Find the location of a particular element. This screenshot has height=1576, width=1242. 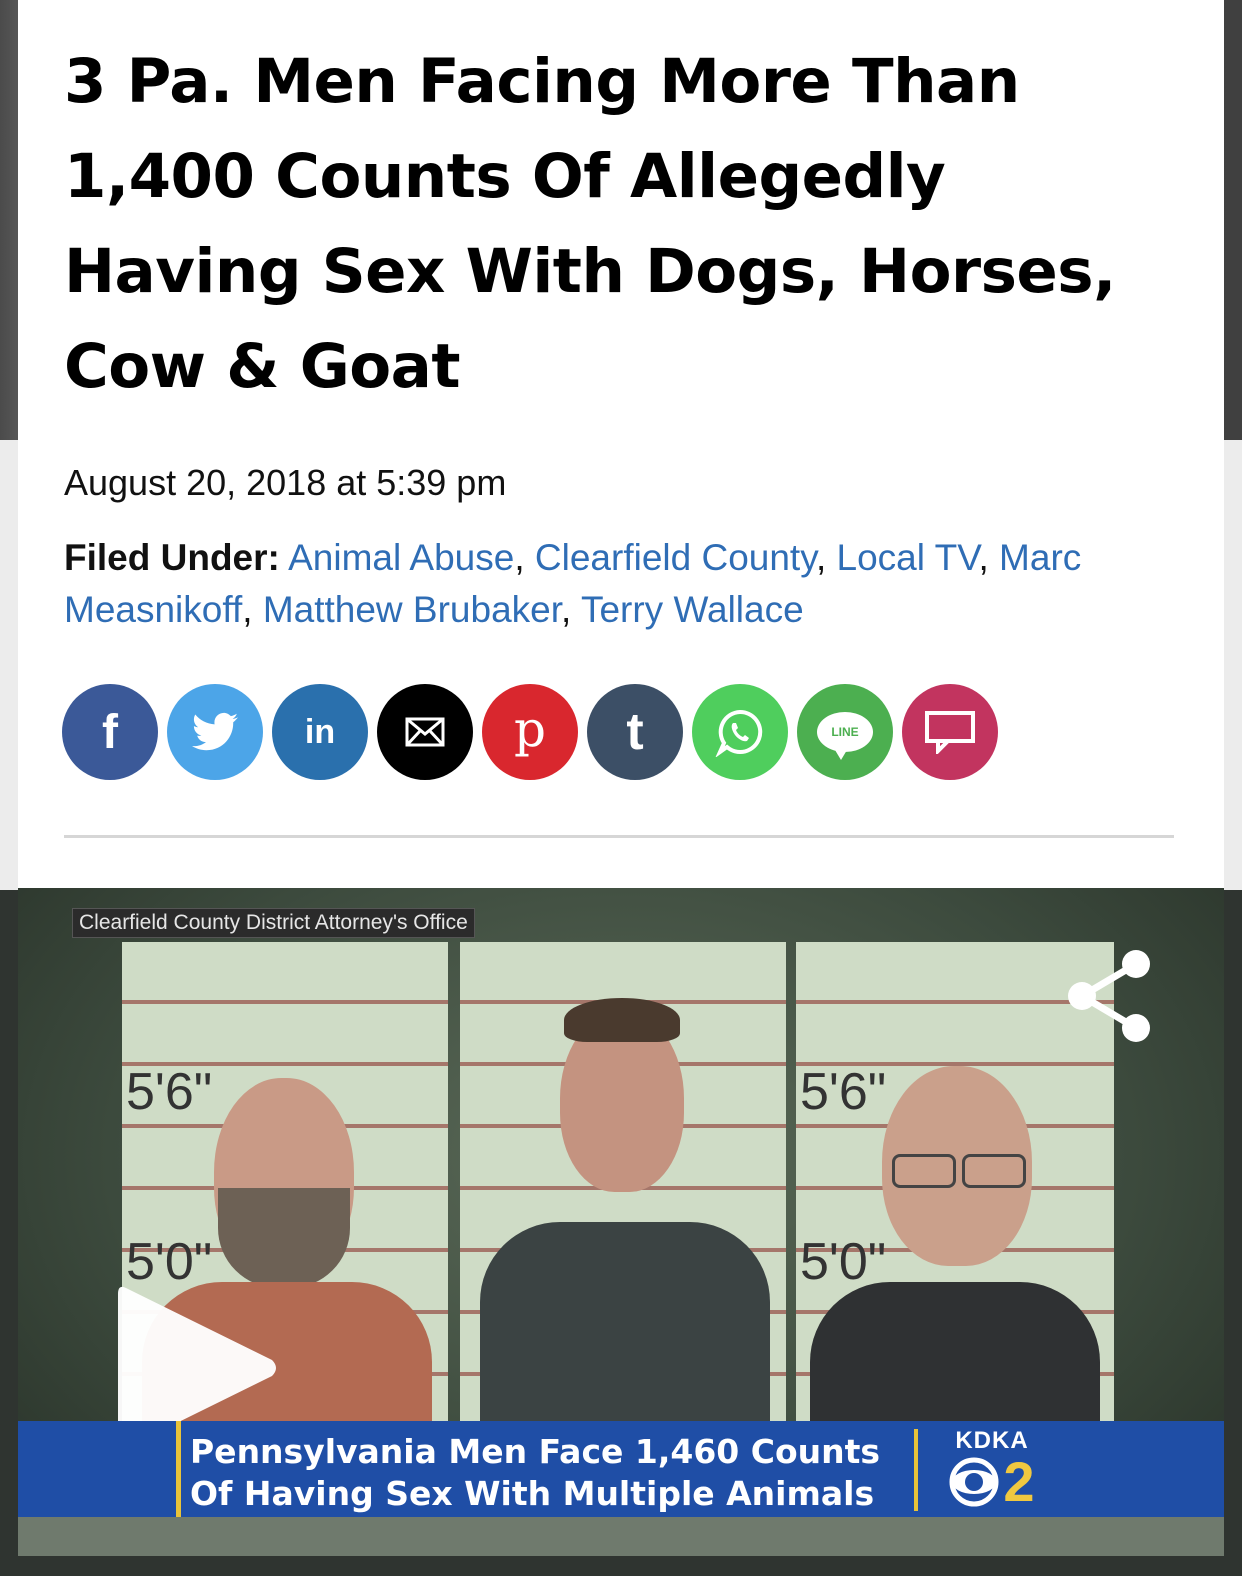

facebook-share-button: f is located at coordinates (110, 732).